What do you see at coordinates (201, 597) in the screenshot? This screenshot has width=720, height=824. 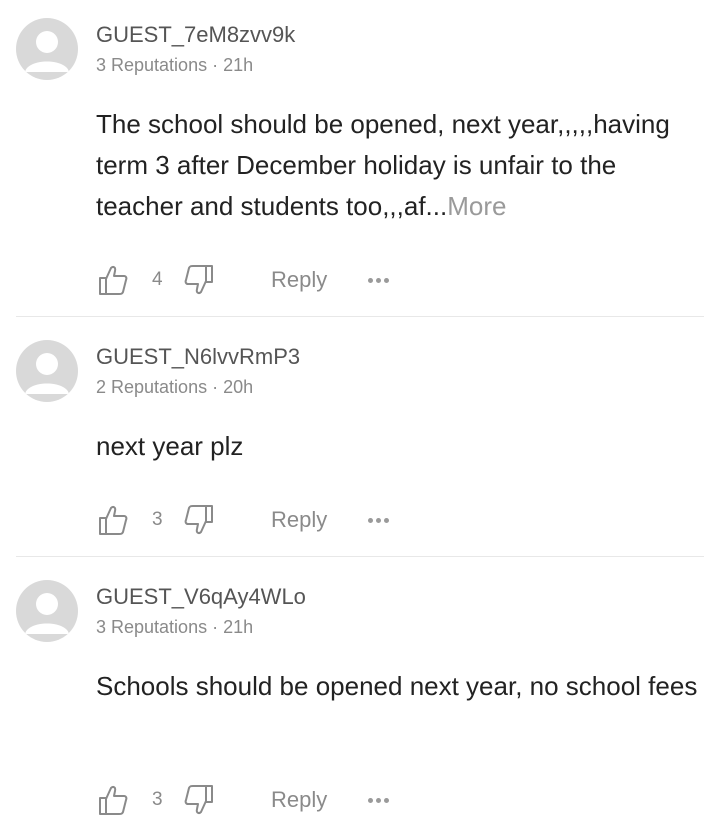 I see `username: GUEST_V6qAy4WLo` at bounding box center [201, 597].